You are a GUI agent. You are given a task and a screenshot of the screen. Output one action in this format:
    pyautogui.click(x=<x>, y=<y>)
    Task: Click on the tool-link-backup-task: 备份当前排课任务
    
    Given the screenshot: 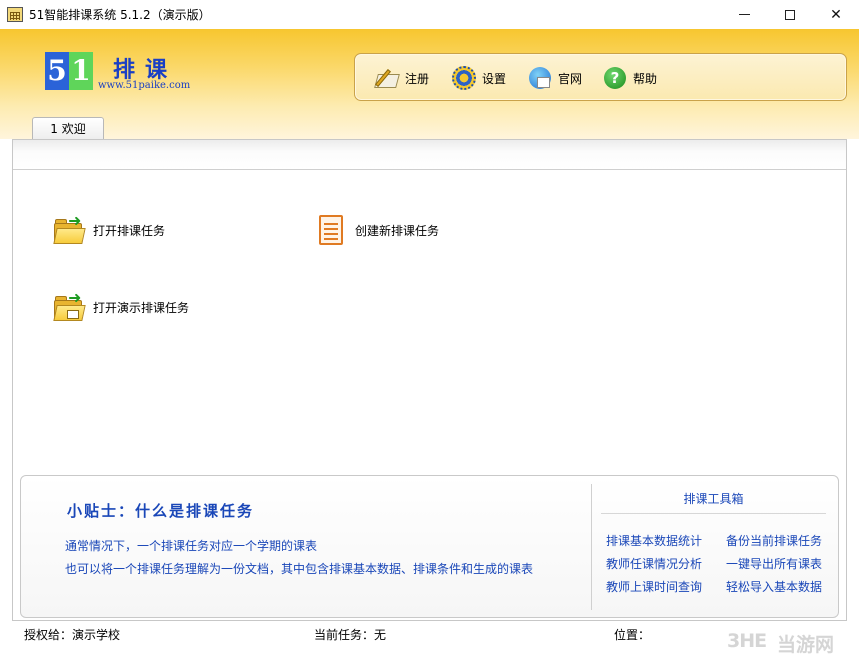 What is the action you would take?
    pyautogui.click(x=774, y=540)
    